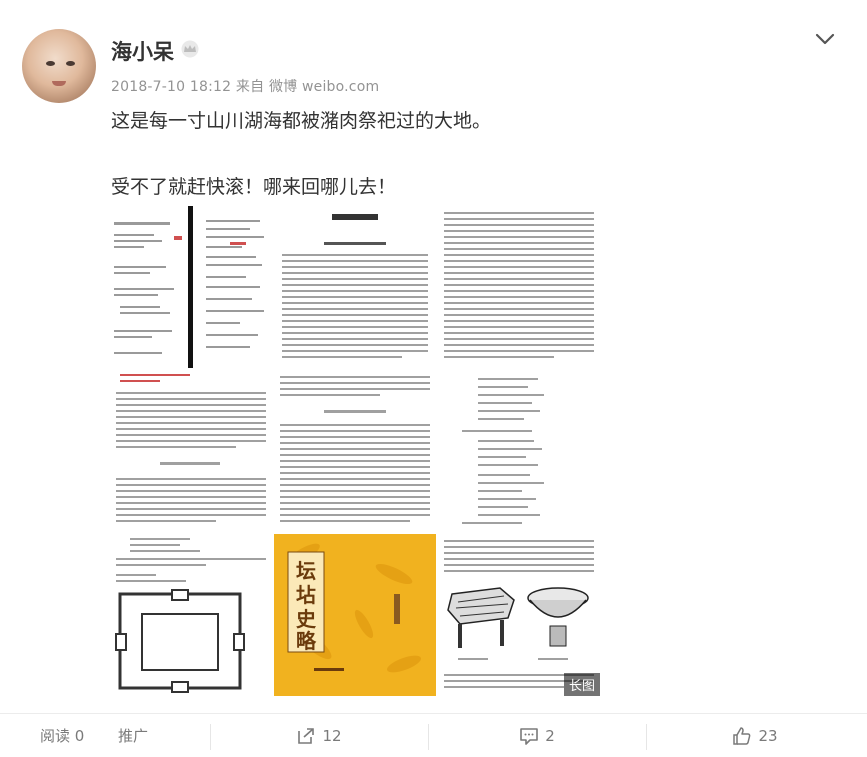 This screenshot has width=867, height=757. What do you see at coordinates (306, 619) in the screenshot?
I see `svg-text: 史` at bounding box center [306, 619].